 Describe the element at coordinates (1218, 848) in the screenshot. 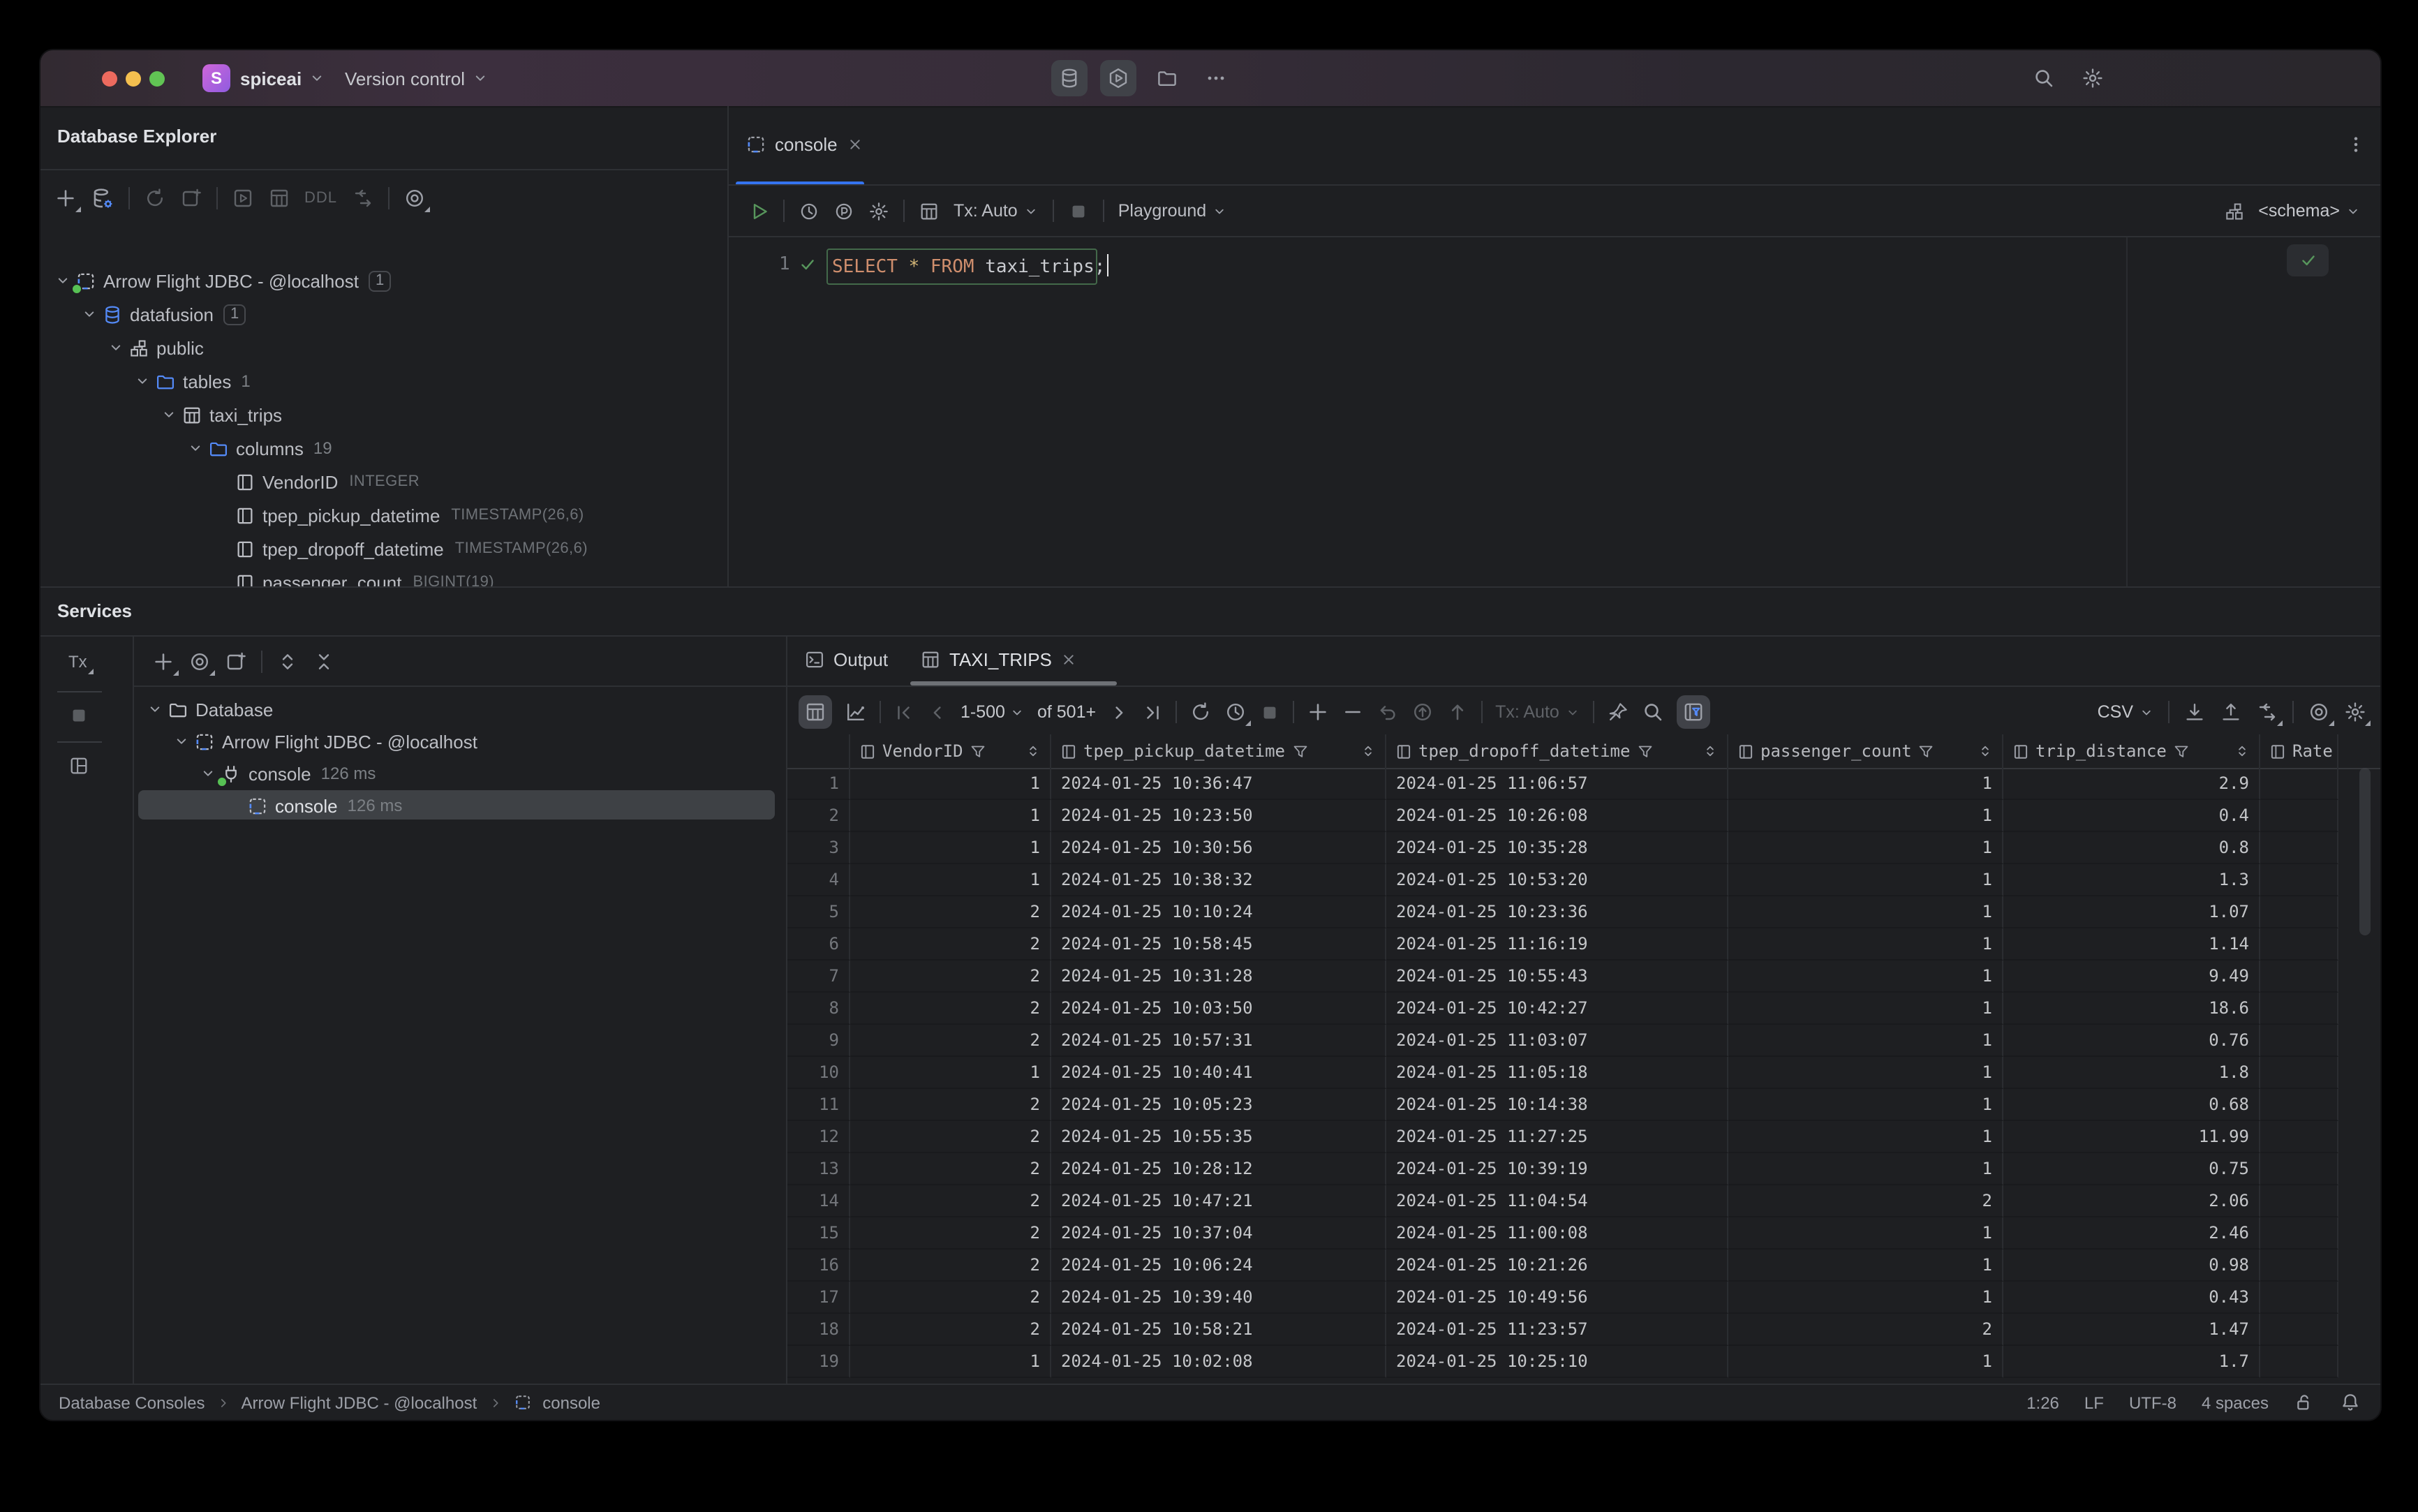

I see `grid-cell: 2024-01-25 10:30:56` at that location.